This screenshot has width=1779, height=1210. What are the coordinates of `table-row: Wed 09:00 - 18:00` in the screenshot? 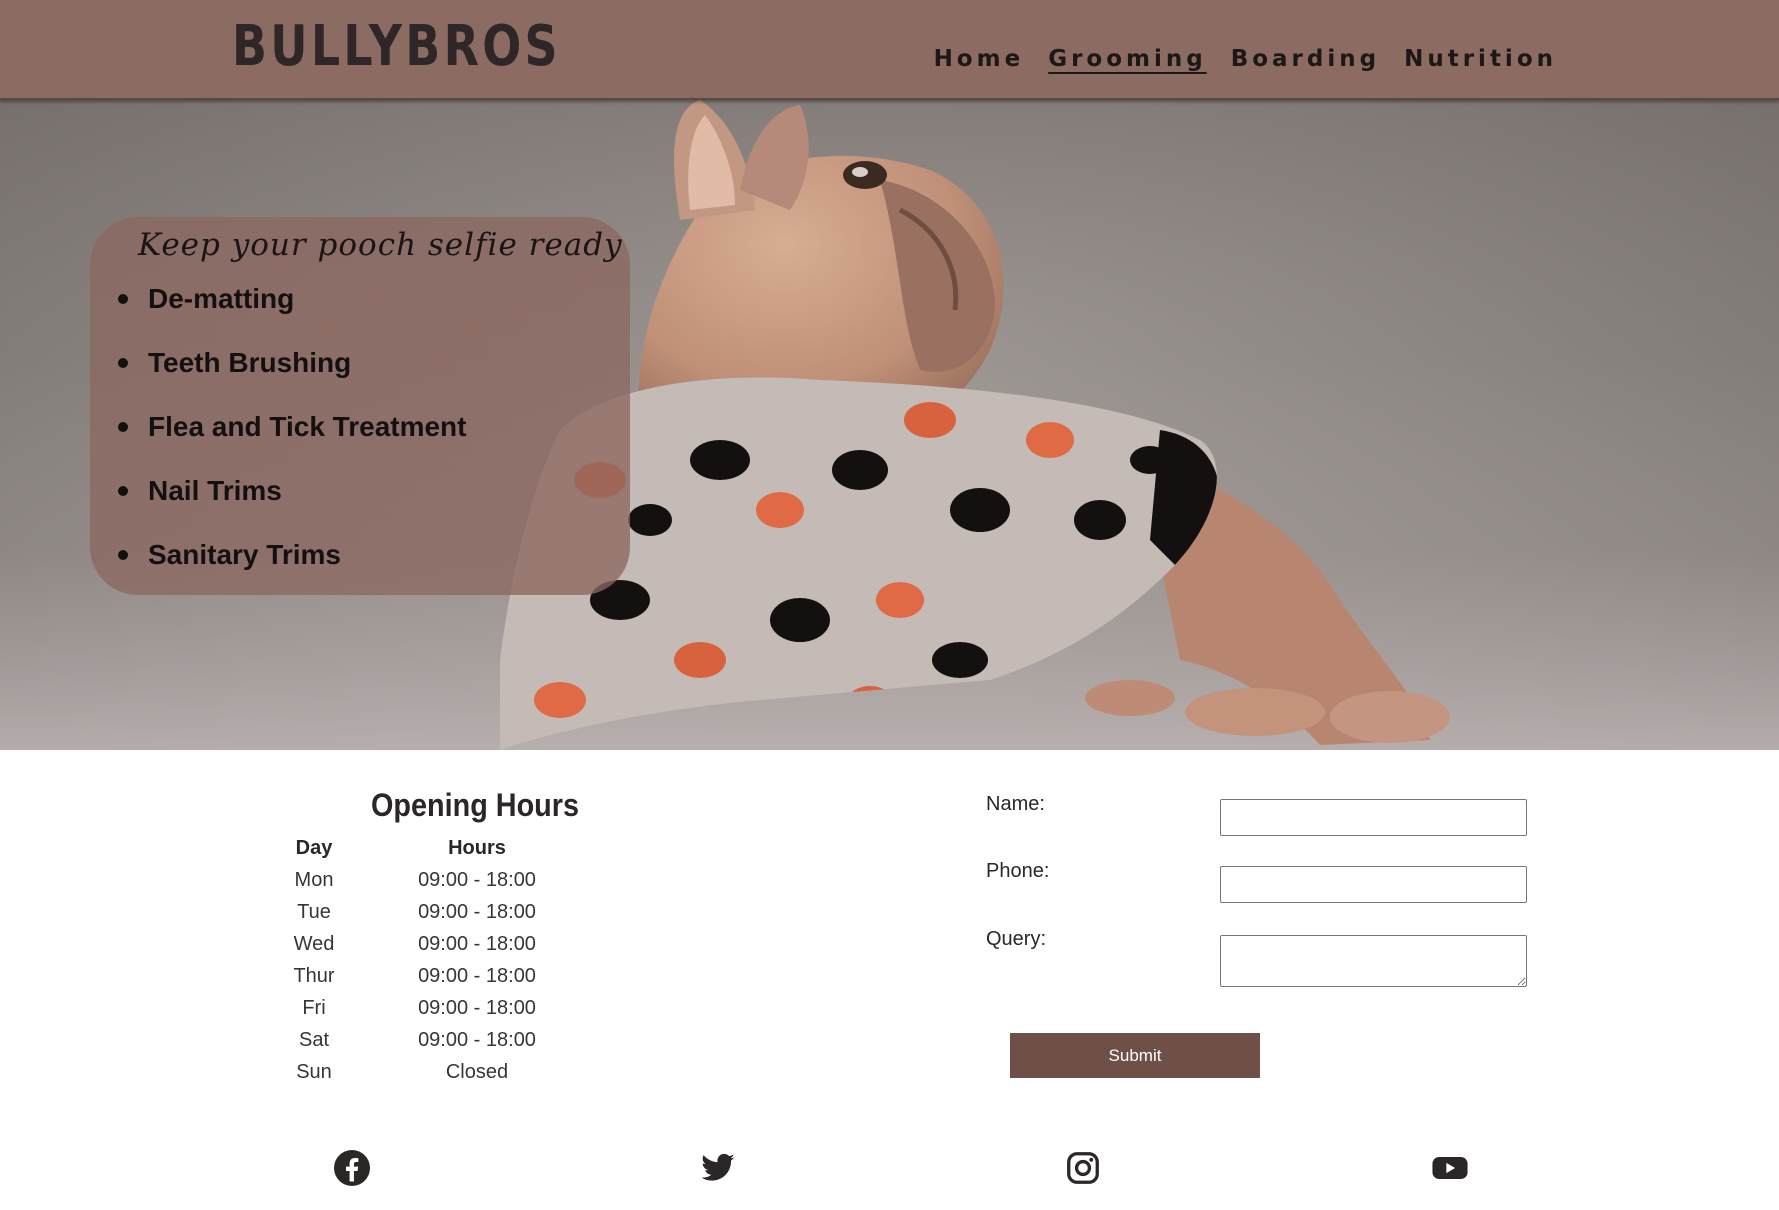 It's located at (423, 944).